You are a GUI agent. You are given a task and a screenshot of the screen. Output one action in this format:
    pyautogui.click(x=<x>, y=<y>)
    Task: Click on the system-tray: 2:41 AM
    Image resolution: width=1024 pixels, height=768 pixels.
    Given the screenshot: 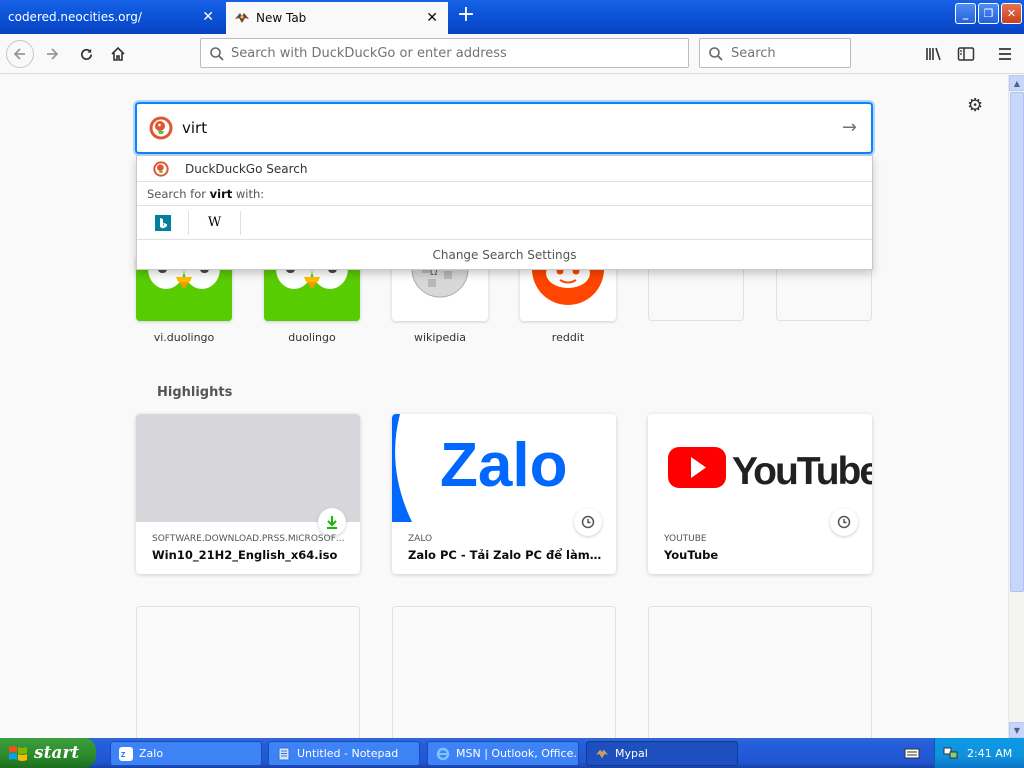 What is the action you would take?
    pyautogui.click(x=979, y=753)
    